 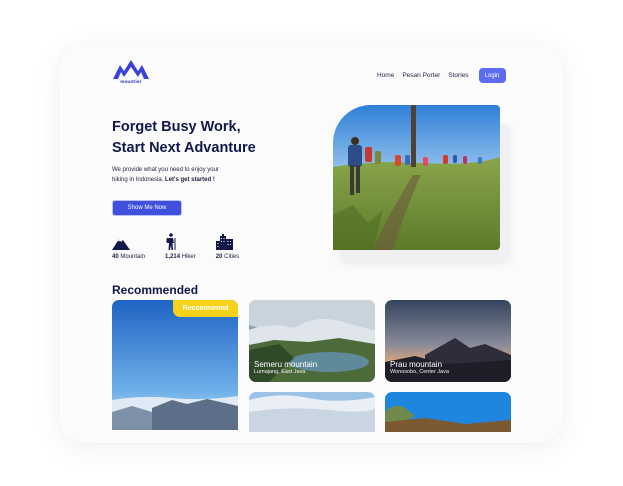 What do you see at coordinates (155, 290) in the screenshot?
I see `recommended-title: Recommended` at bounding box center [155, 290].